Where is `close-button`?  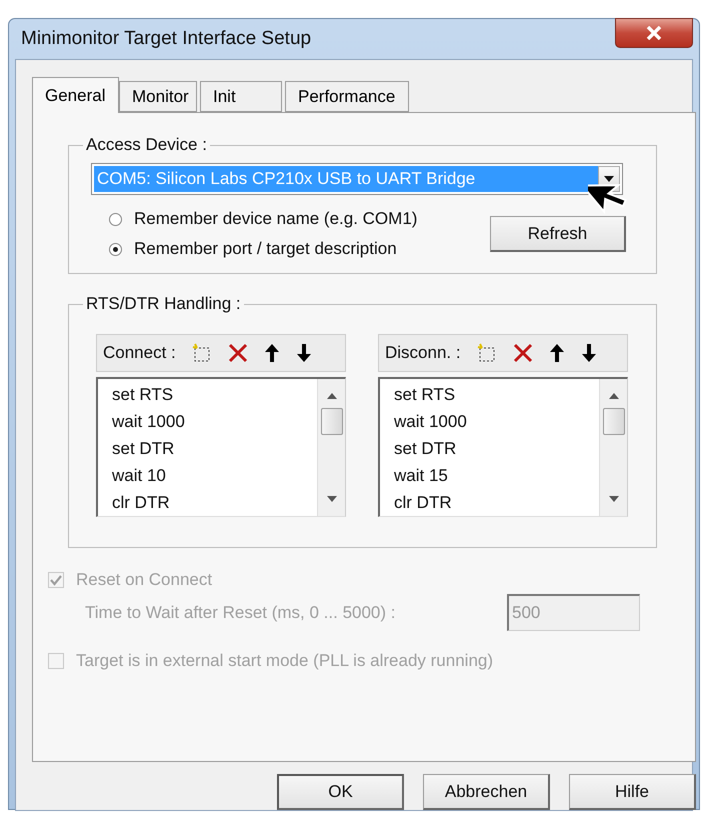
close-button is located at coordinates (654, 33).